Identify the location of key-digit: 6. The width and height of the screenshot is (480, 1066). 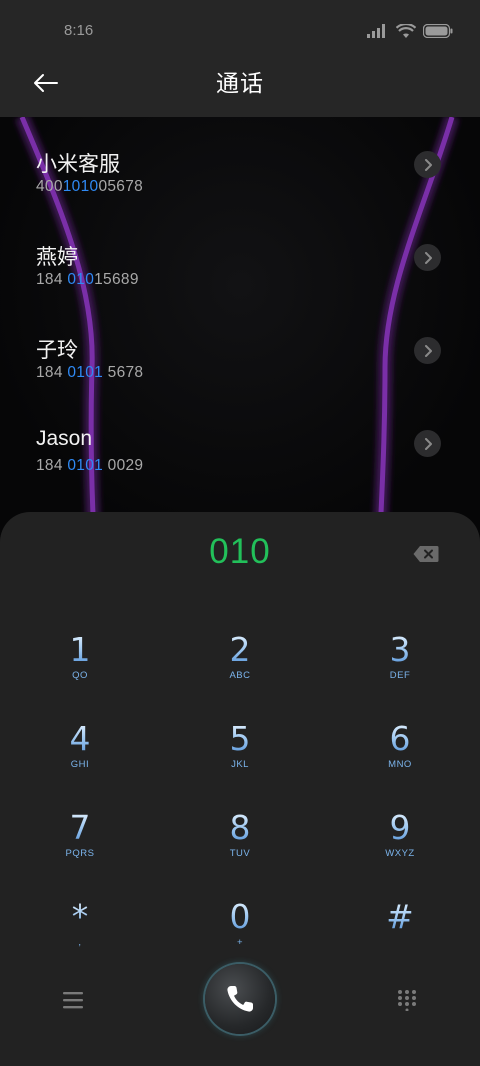
(400, 739).